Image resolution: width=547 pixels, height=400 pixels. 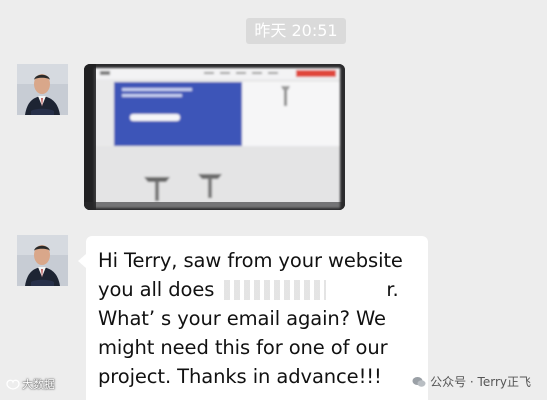 I want to click on watermark-left: 大数据, so click(x=30, y=384).